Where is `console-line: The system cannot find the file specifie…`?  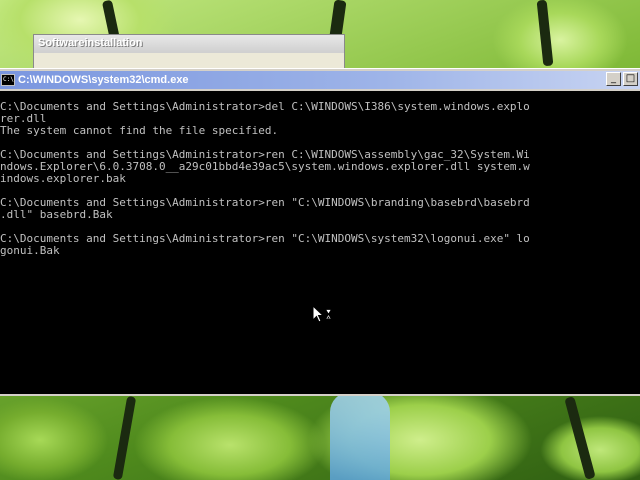
console-line: The system cannot find the file specifie… is located at coordinates (139, 130).